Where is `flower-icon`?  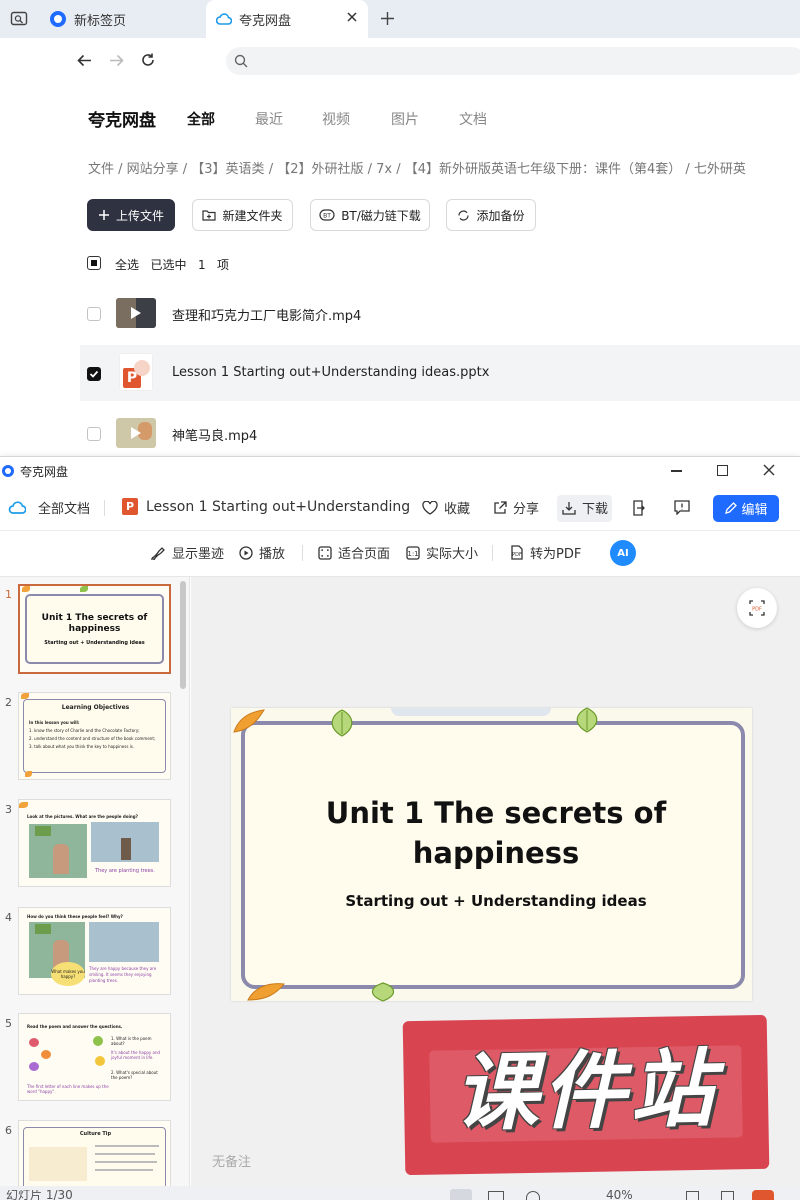 flower-icon is located at coordinates (46, 1054).